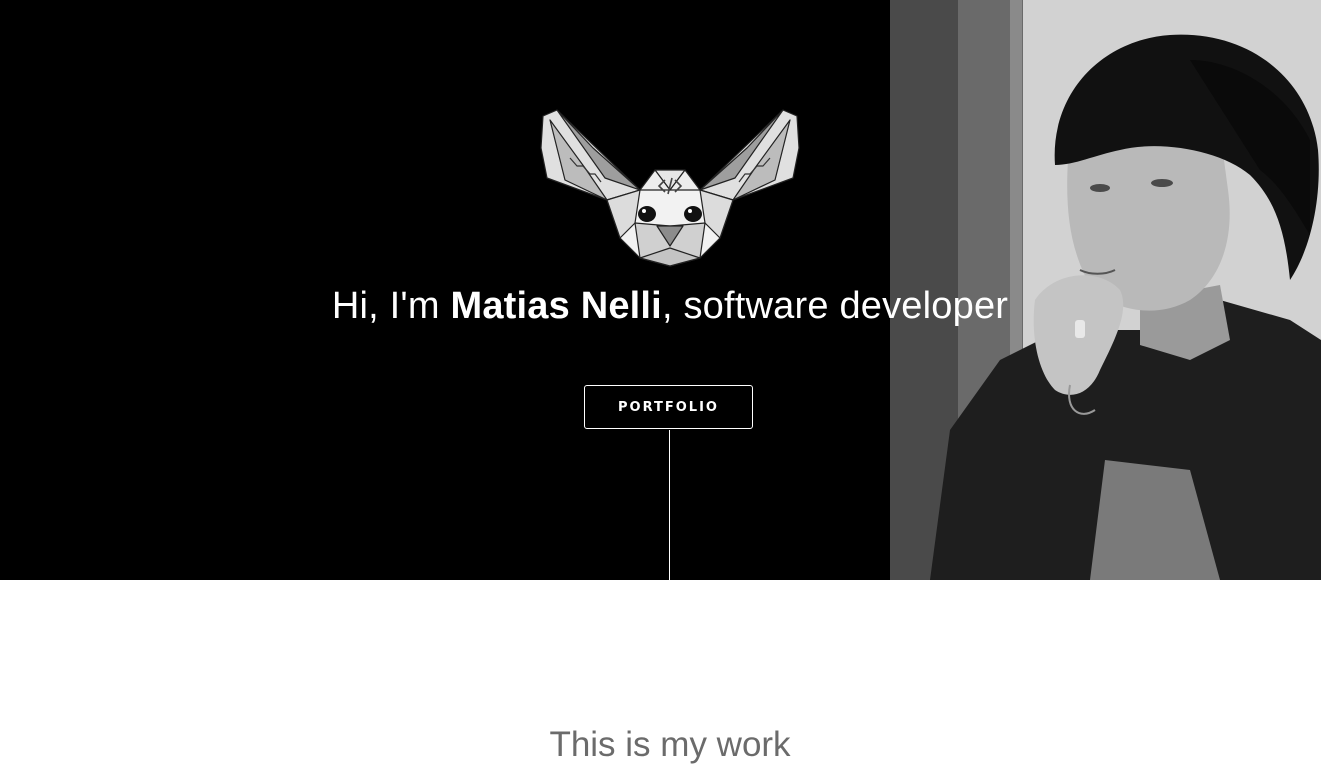 This screenshot has height=765, width=1321. I want to click on headline-prefix: Hi, I'm, so click(391, 306).